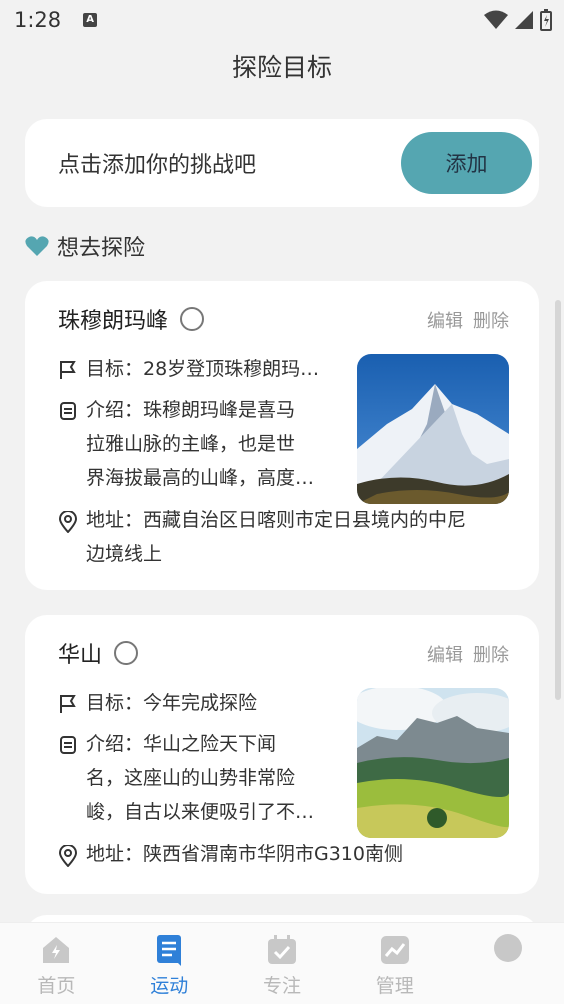 The image size is (564, 1004). What do you see at coordinates (546, 20) in the screenshot?
I see `battery-icon` at bounding box center [546, 20].